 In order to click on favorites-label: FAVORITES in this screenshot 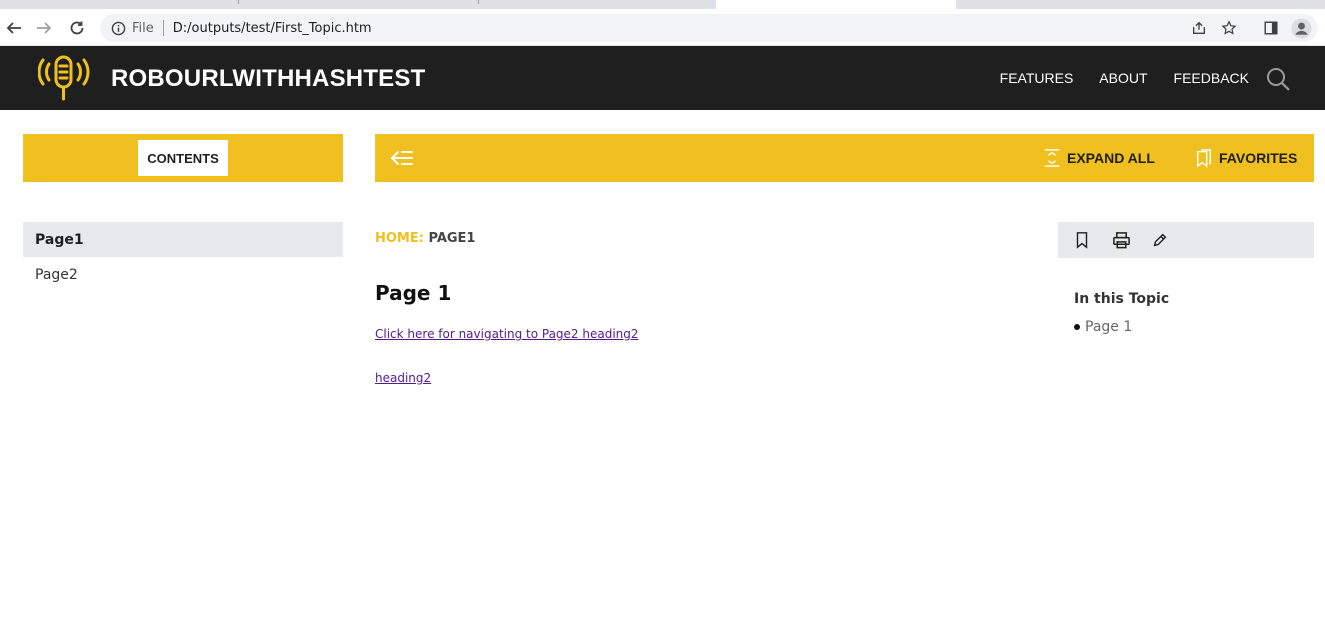, I will do `click(1258, 158)`.